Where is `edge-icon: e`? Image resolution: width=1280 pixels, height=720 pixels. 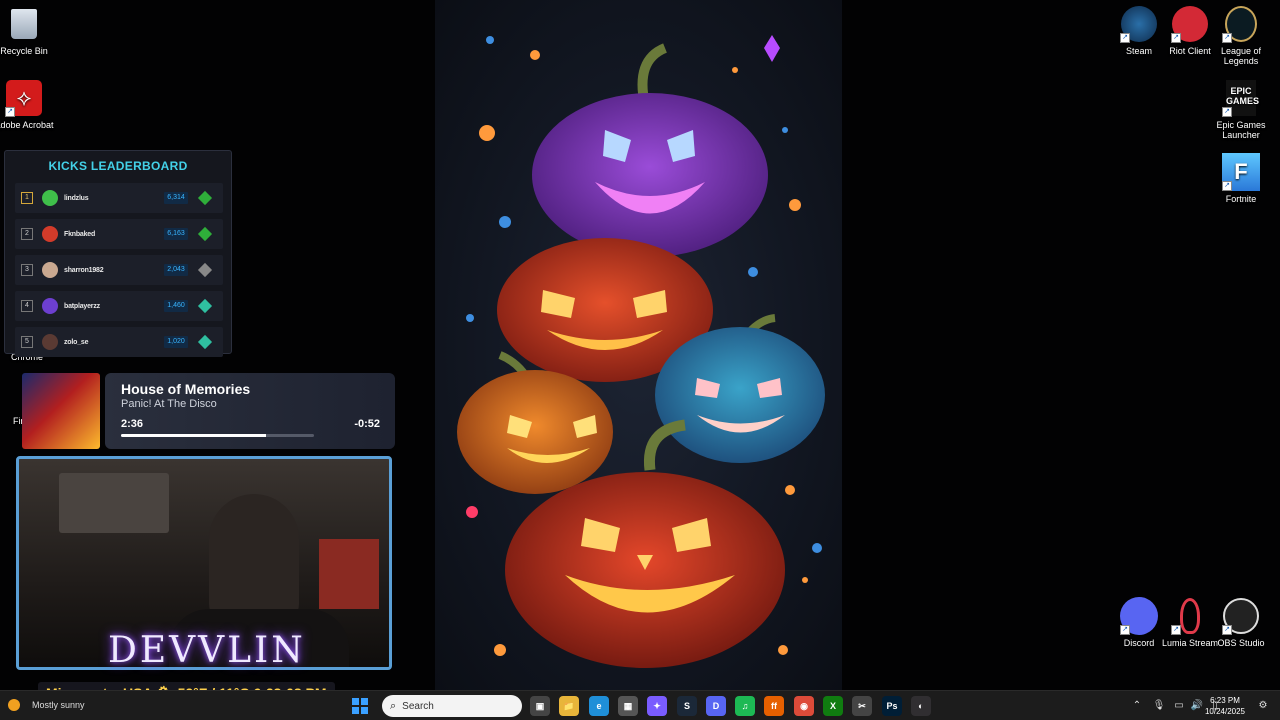
edge-icon: e is located at coordinates (599, 706).